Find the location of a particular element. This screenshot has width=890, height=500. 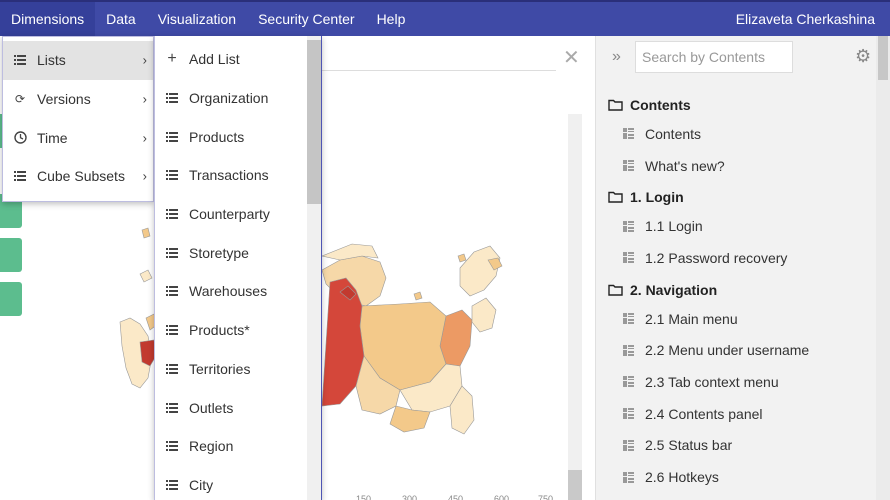

menu-security-center: Security Center is located at coordinates (306, 19).